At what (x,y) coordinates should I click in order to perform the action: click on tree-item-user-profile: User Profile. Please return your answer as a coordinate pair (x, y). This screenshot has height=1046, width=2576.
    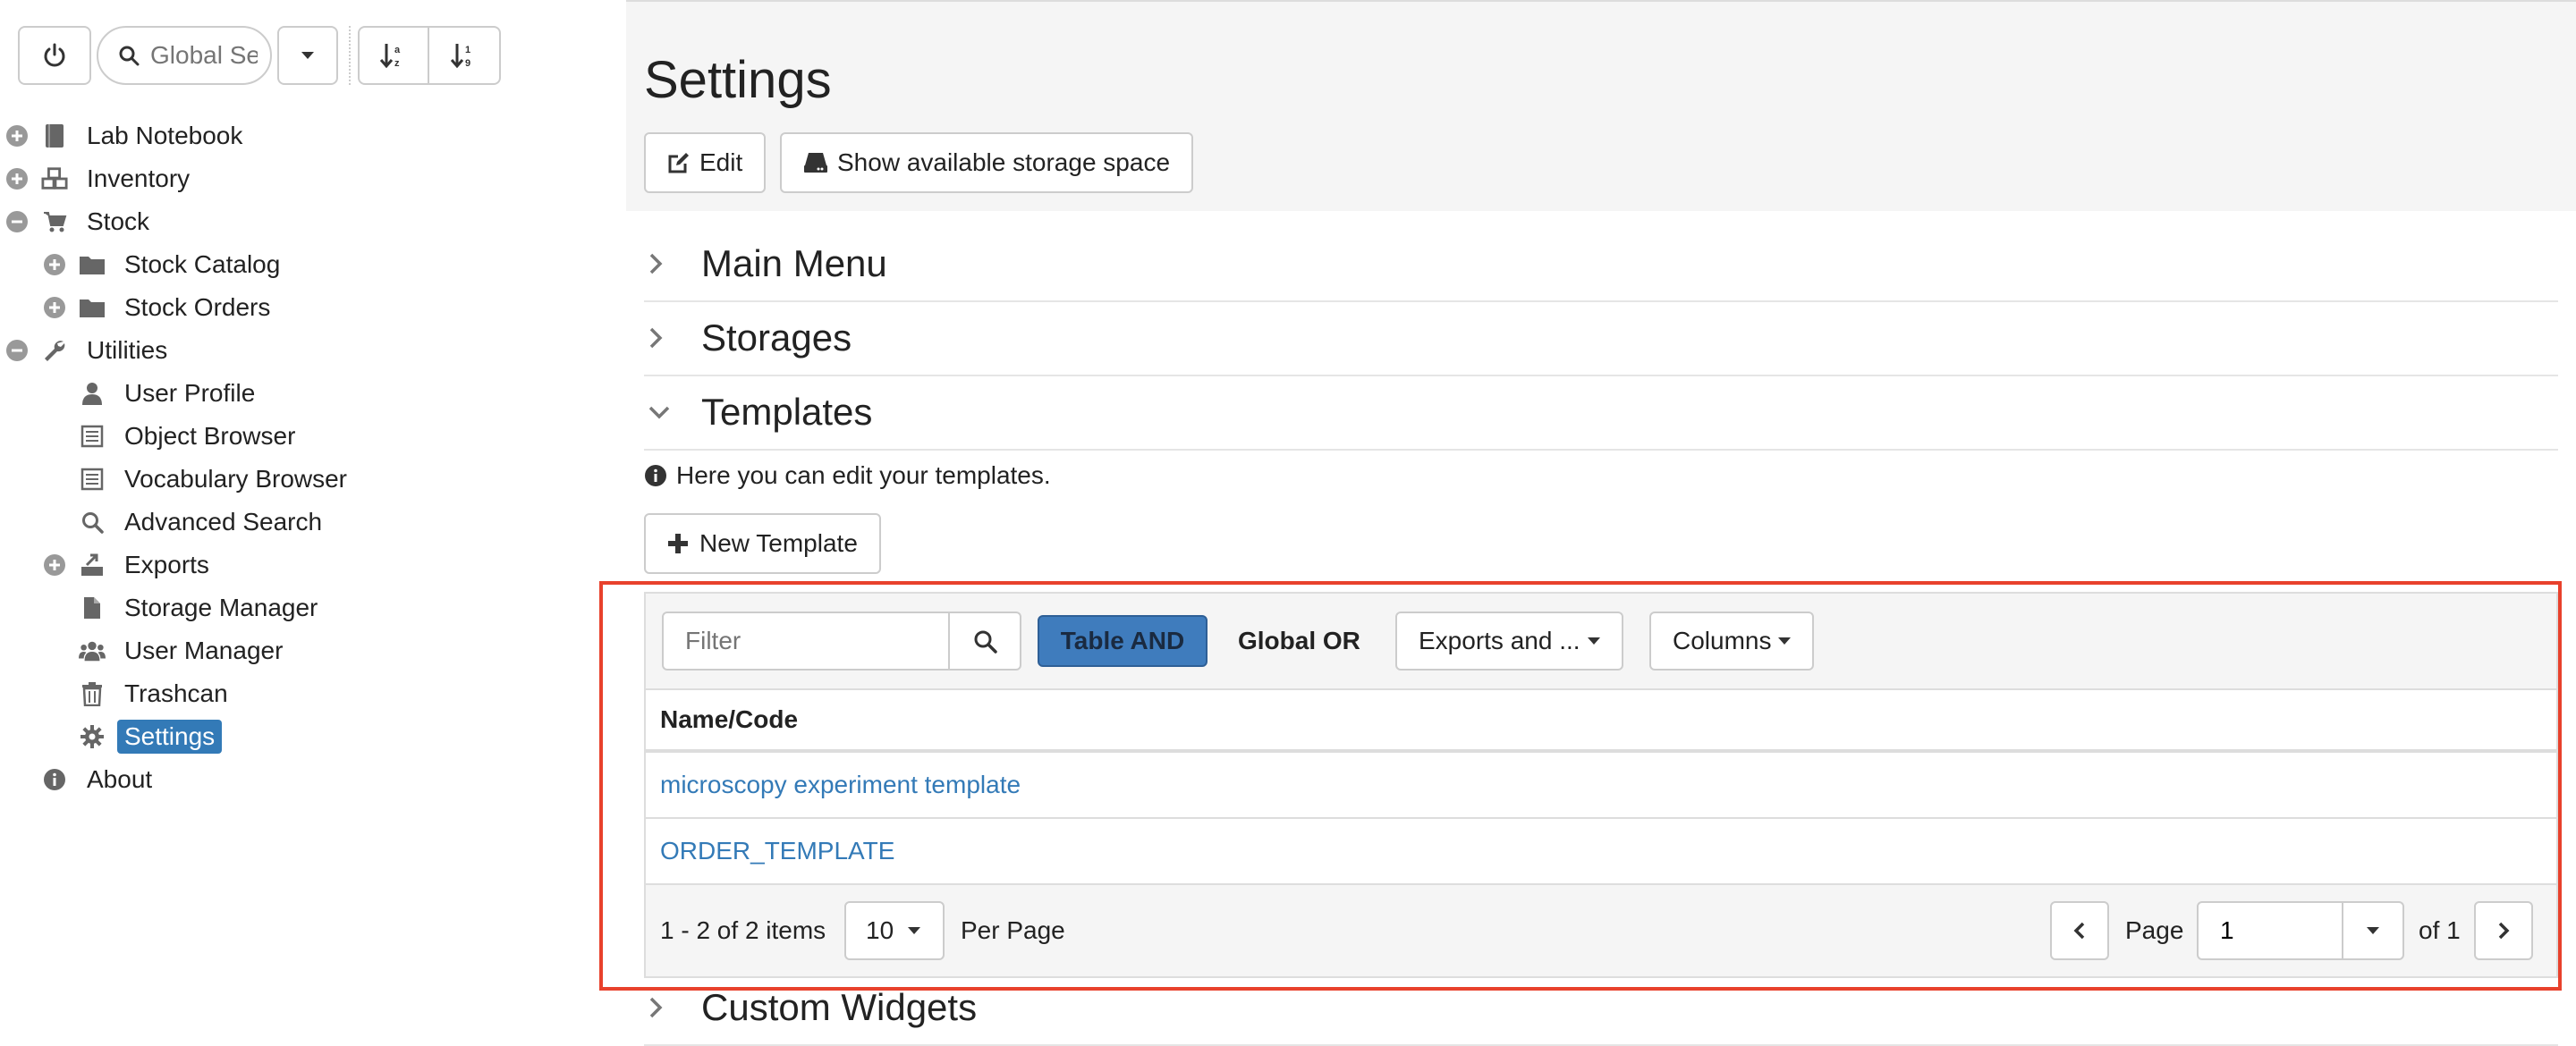
    Looking at the image, I should click on (313, 394).